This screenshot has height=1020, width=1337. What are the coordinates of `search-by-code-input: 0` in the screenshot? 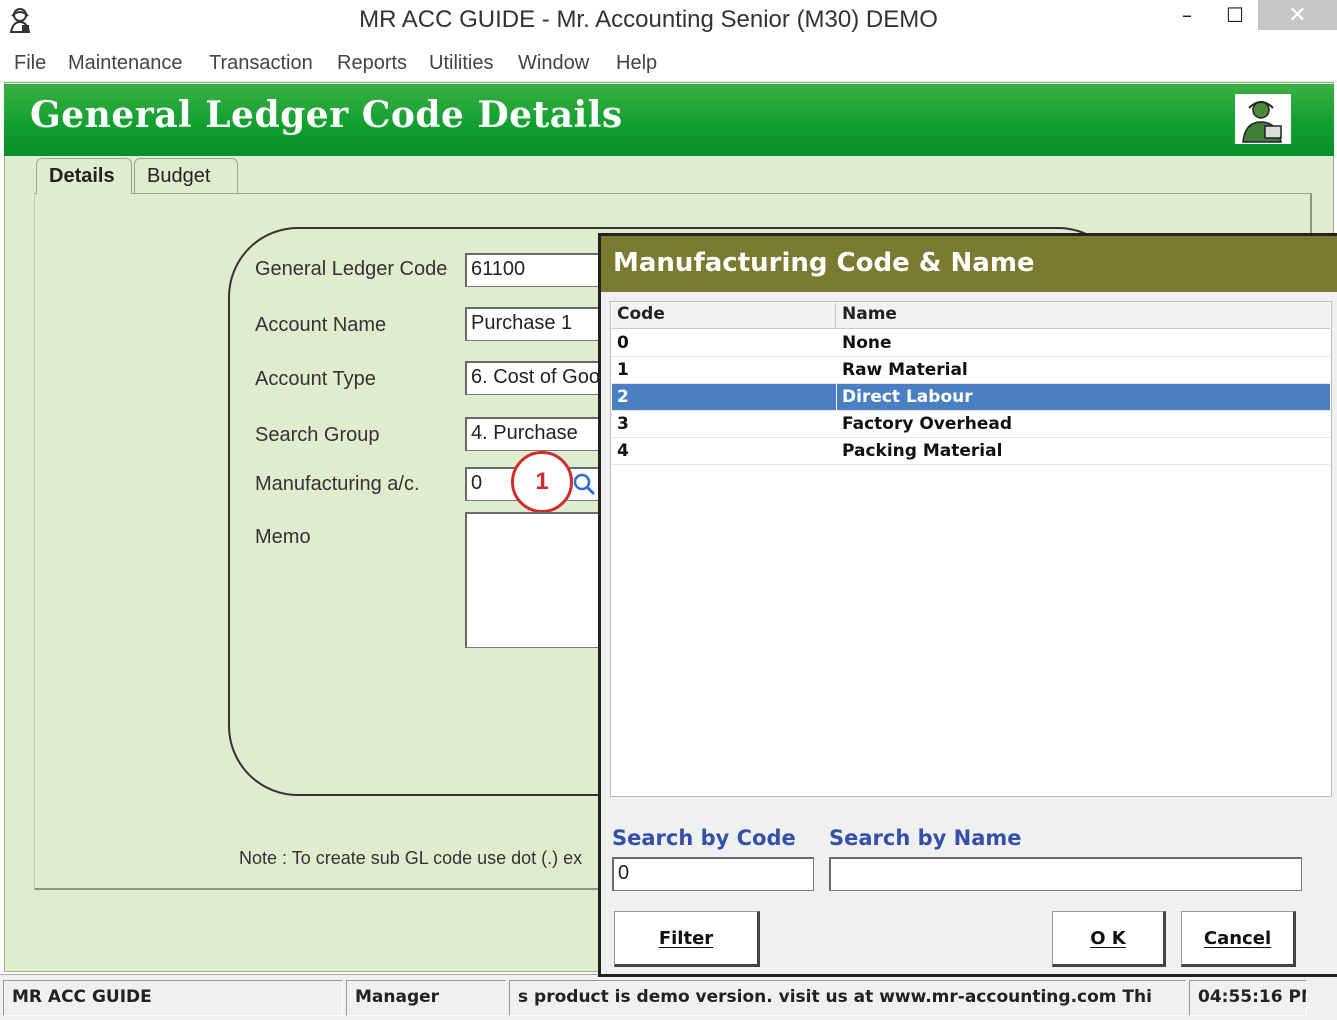 It's located at (713, 874).